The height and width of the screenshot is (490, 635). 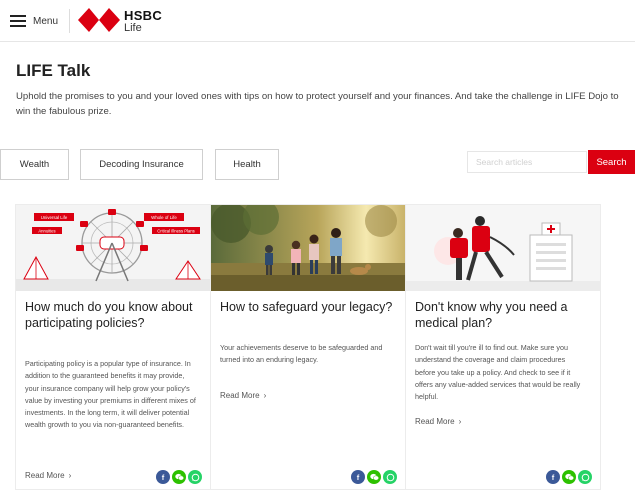 What do you see at coordinates (54, 217) in the screenshot?
I see `image-label-universal-life: Universal Life` at bounding box center [54, 217].